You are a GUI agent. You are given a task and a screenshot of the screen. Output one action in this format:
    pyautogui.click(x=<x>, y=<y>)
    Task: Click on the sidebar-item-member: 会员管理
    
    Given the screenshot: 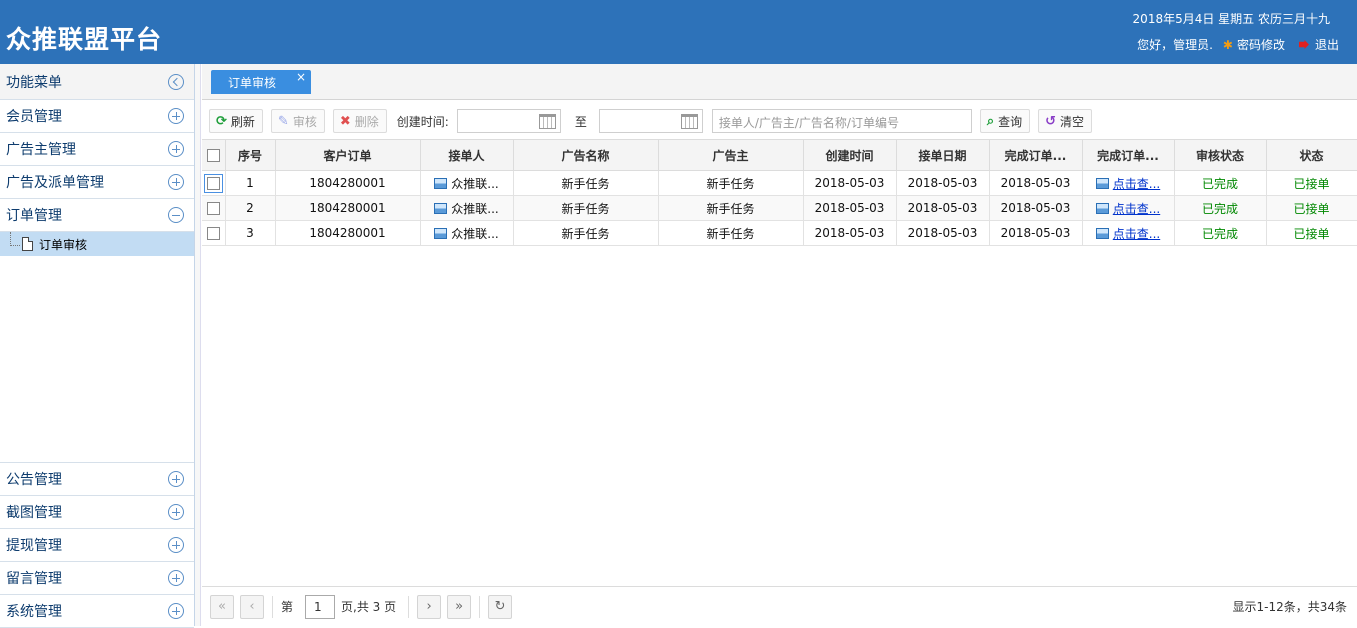 What is the action you would take?
    pyautogui.click(x=97, y=116)
    